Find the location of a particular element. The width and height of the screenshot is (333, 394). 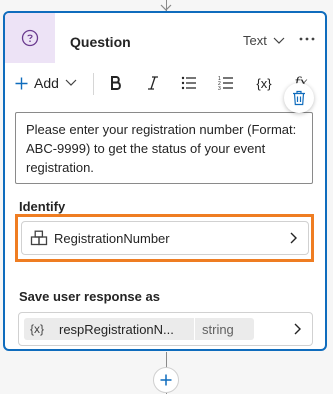

bulleted-list-button is located at coordinates (189, 83).